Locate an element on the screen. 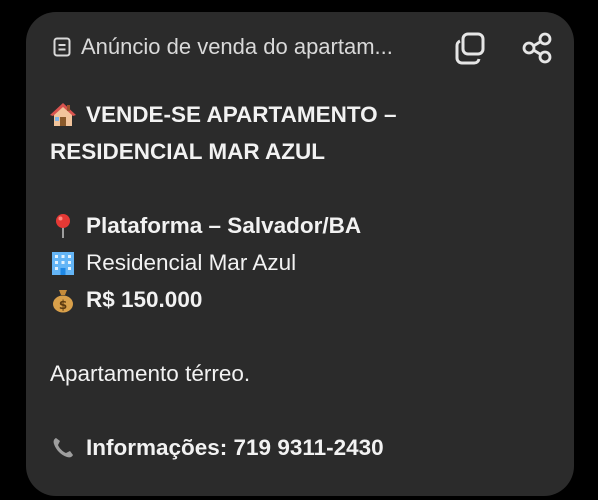 The width and height of the screenshot is (598, 500). copy-button is located at coordinates (470, 48).